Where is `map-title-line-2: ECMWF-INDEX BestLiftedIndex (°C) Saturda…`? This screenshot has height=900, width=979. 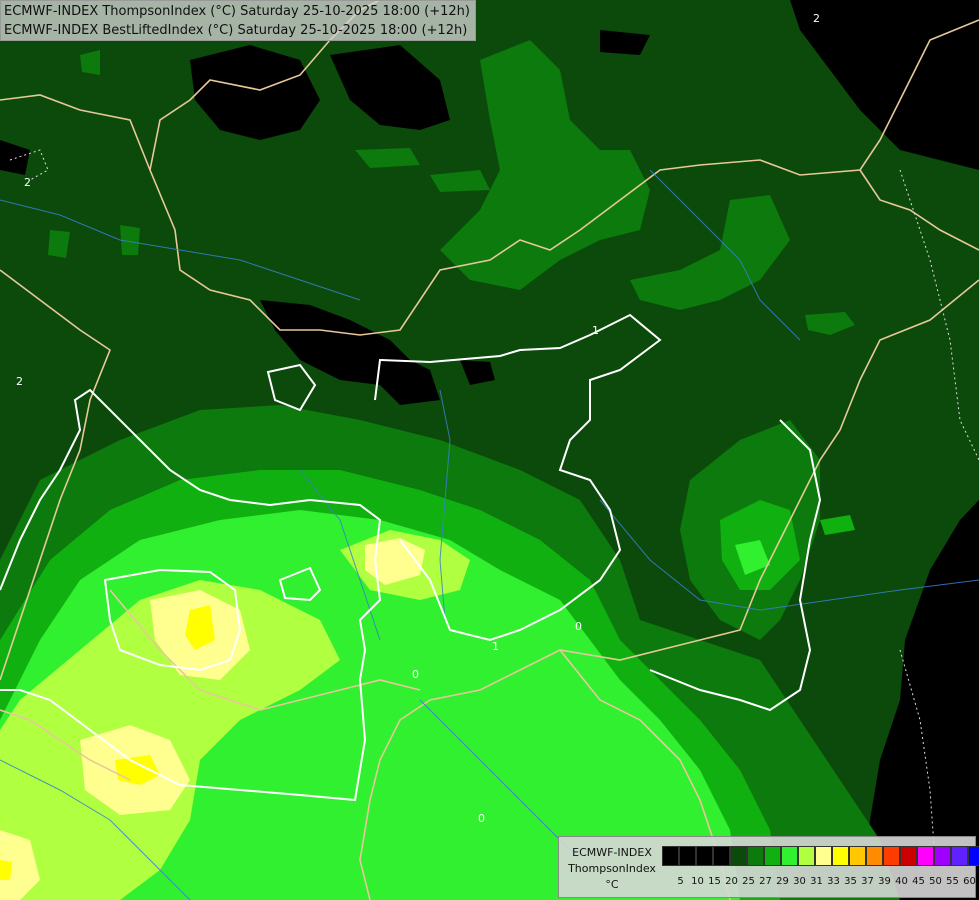
map-title-line-2: ECMWF-INDEX BestLiftedIndex (°C) Saturda… is located at coordinates (236, 30).